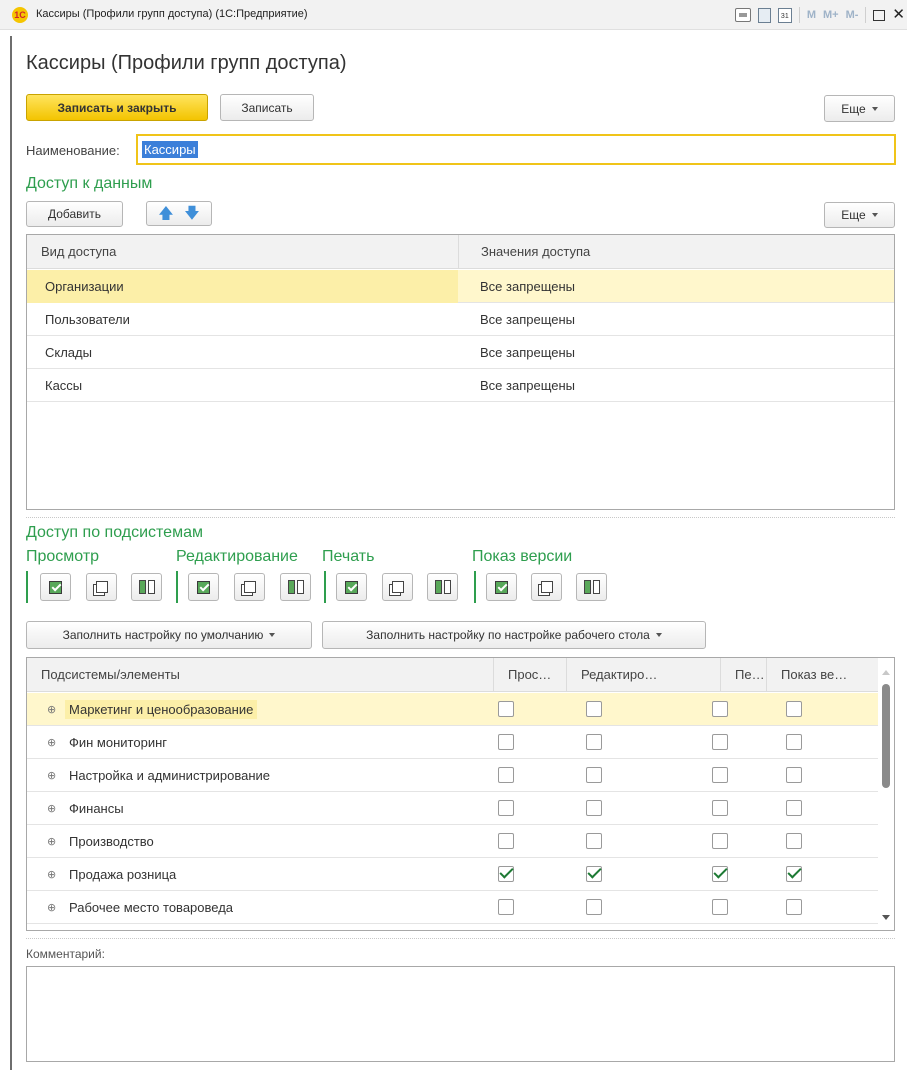 This screenshot has width=907, height=1070. I want to click on access-kind-cell: Организации, so click(242, 286).